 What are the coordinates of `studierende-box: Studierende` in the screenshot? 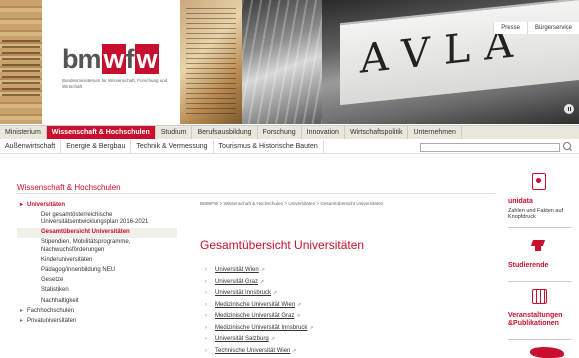 It's located at (539, 258).